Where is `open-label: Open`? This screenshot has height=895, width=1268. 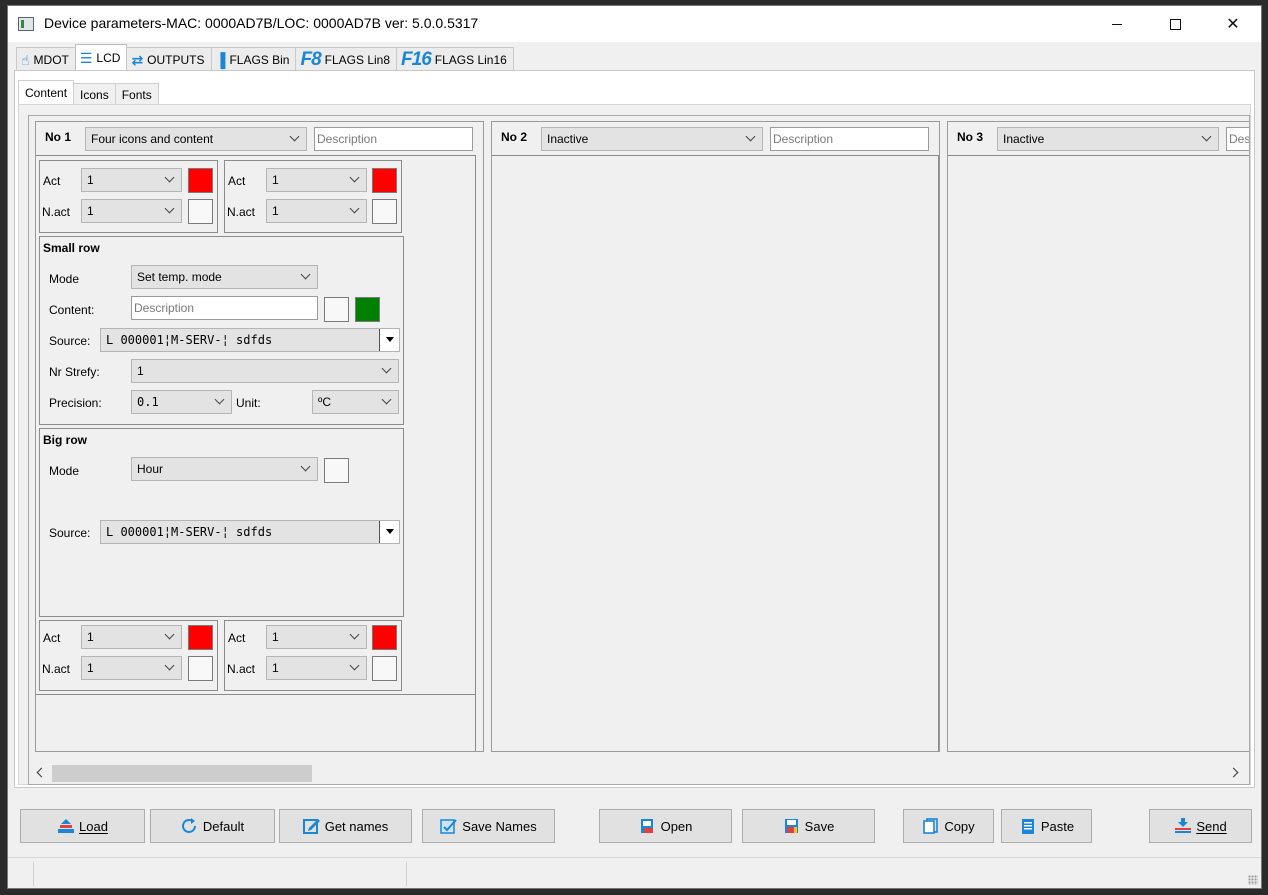 open-label: Open is located at coordinates (676, 826).